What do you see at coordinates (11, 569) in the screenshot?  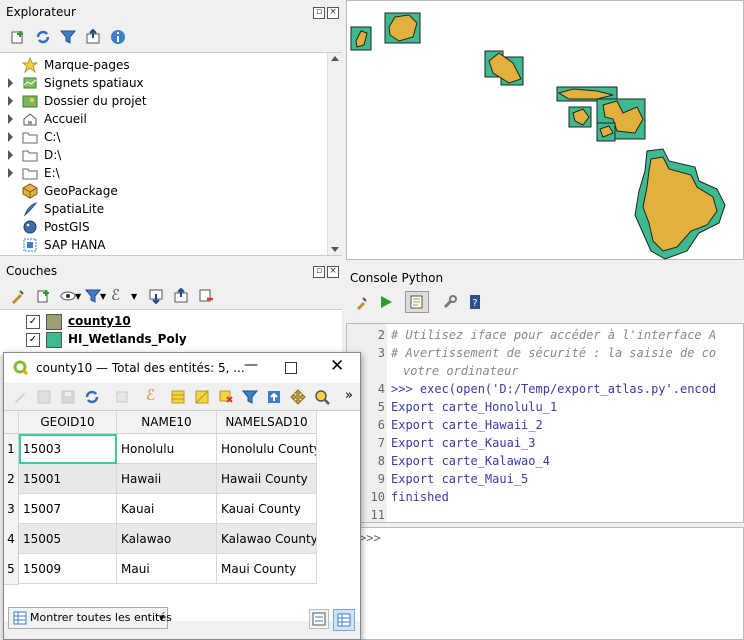 I see `row-header: 5` at bounding box center [11, 569].